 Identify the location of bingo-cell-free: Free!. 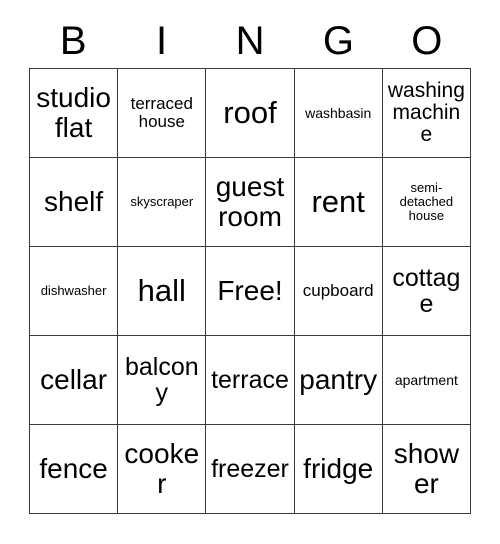
(250, 291).